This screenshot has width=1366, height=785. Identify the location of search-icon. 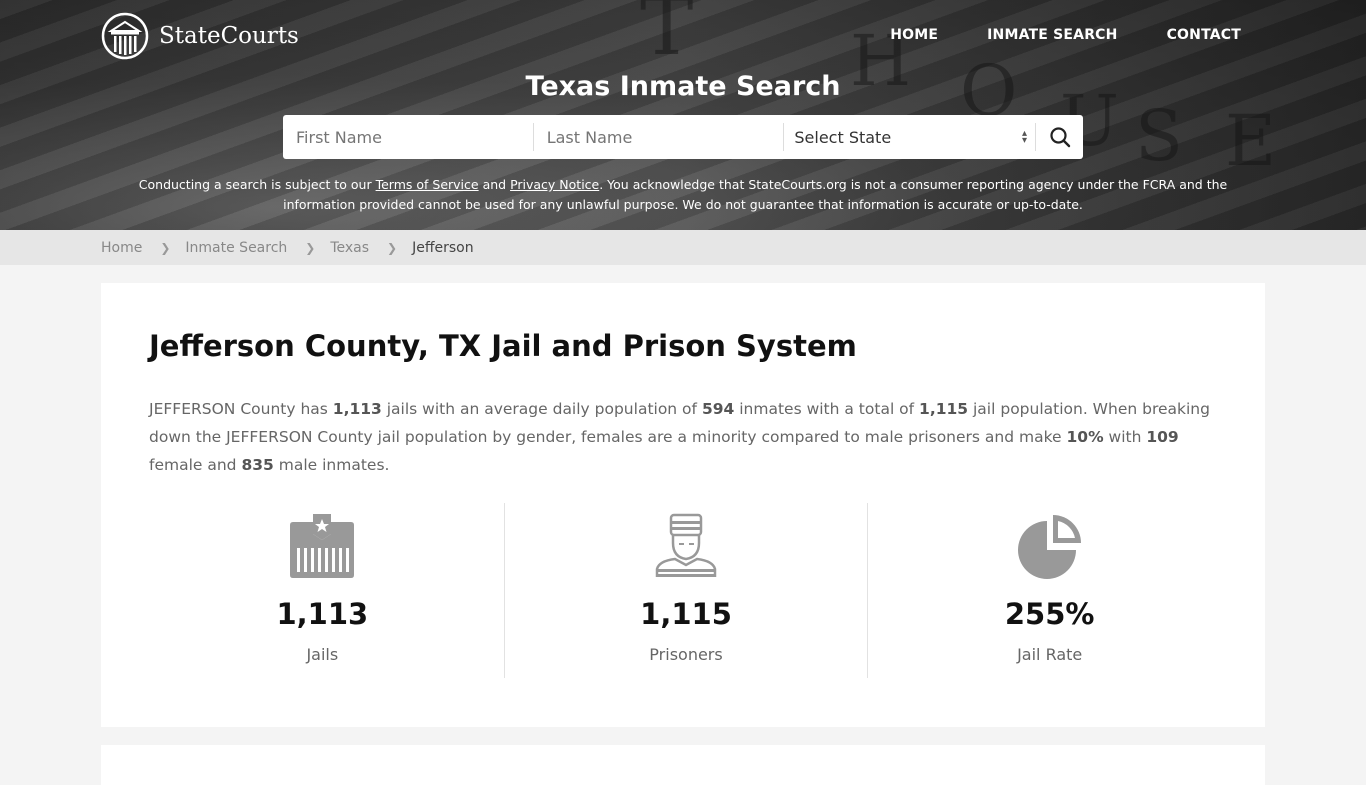
(1059, 137).